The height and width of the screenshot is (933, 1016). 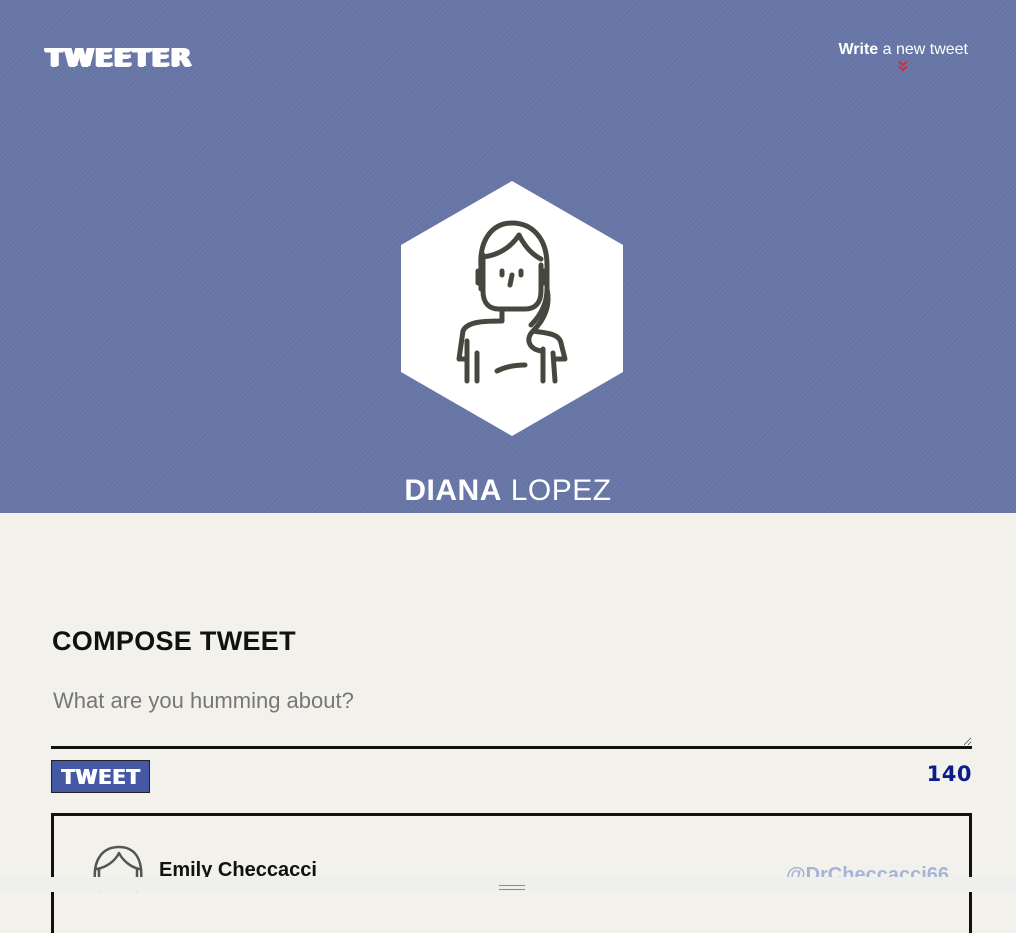 I want to click on write-tweet-label: Write a new tweet, so click(x=903, y=50).